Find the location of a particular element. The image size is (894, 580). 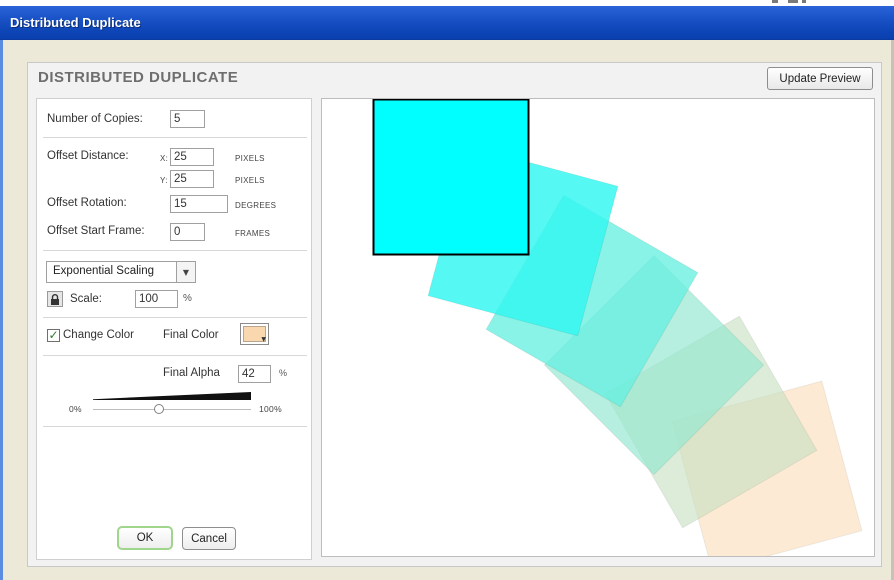

offset-y-input: 25 is located at coordinates (192, 179).